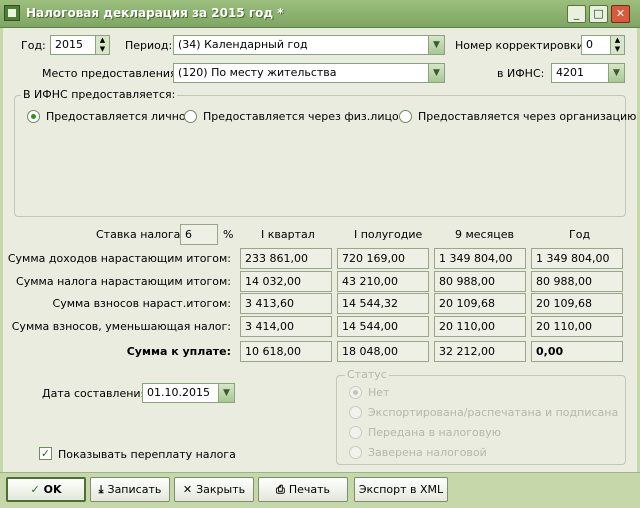 The image size is (640, 508). Describe the element at coordinates (355, 452) in the screenshot. I see `radio-status-certified` at that location.